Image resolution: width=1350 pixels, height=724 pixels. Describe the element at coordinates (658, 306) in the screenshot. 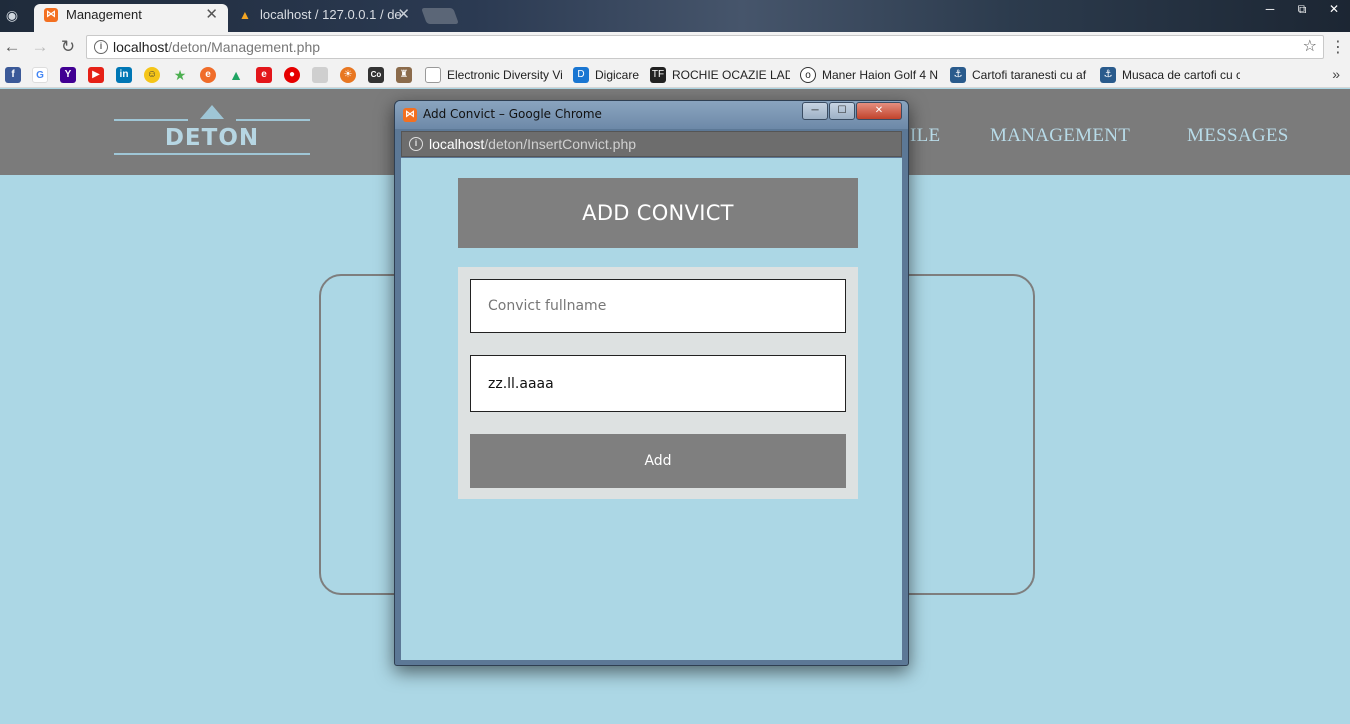

I see `convict-fullname-input` at that location.